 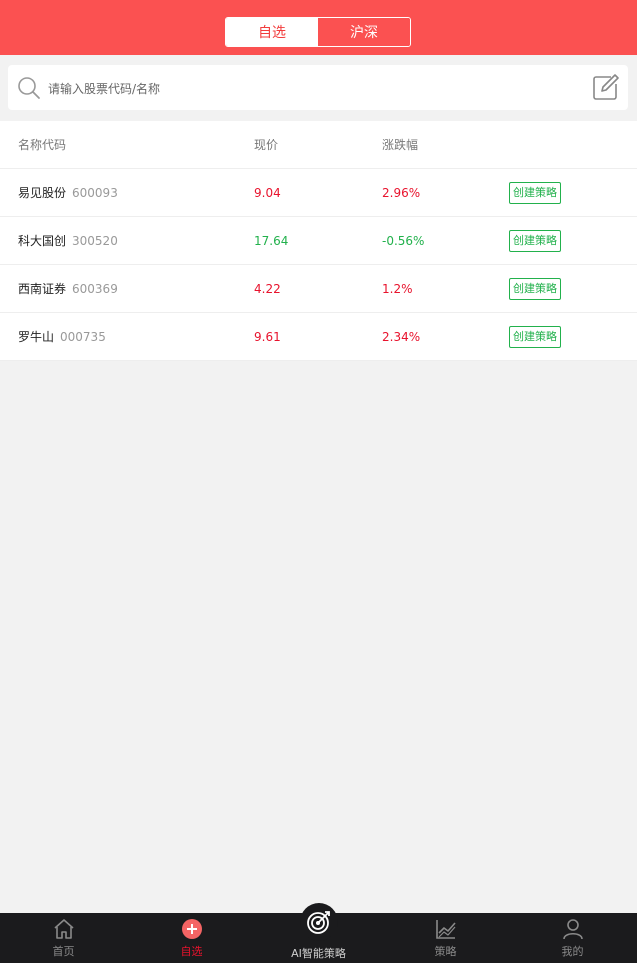 I want to click on stock-code: 600093, so click(x=95, y=192).